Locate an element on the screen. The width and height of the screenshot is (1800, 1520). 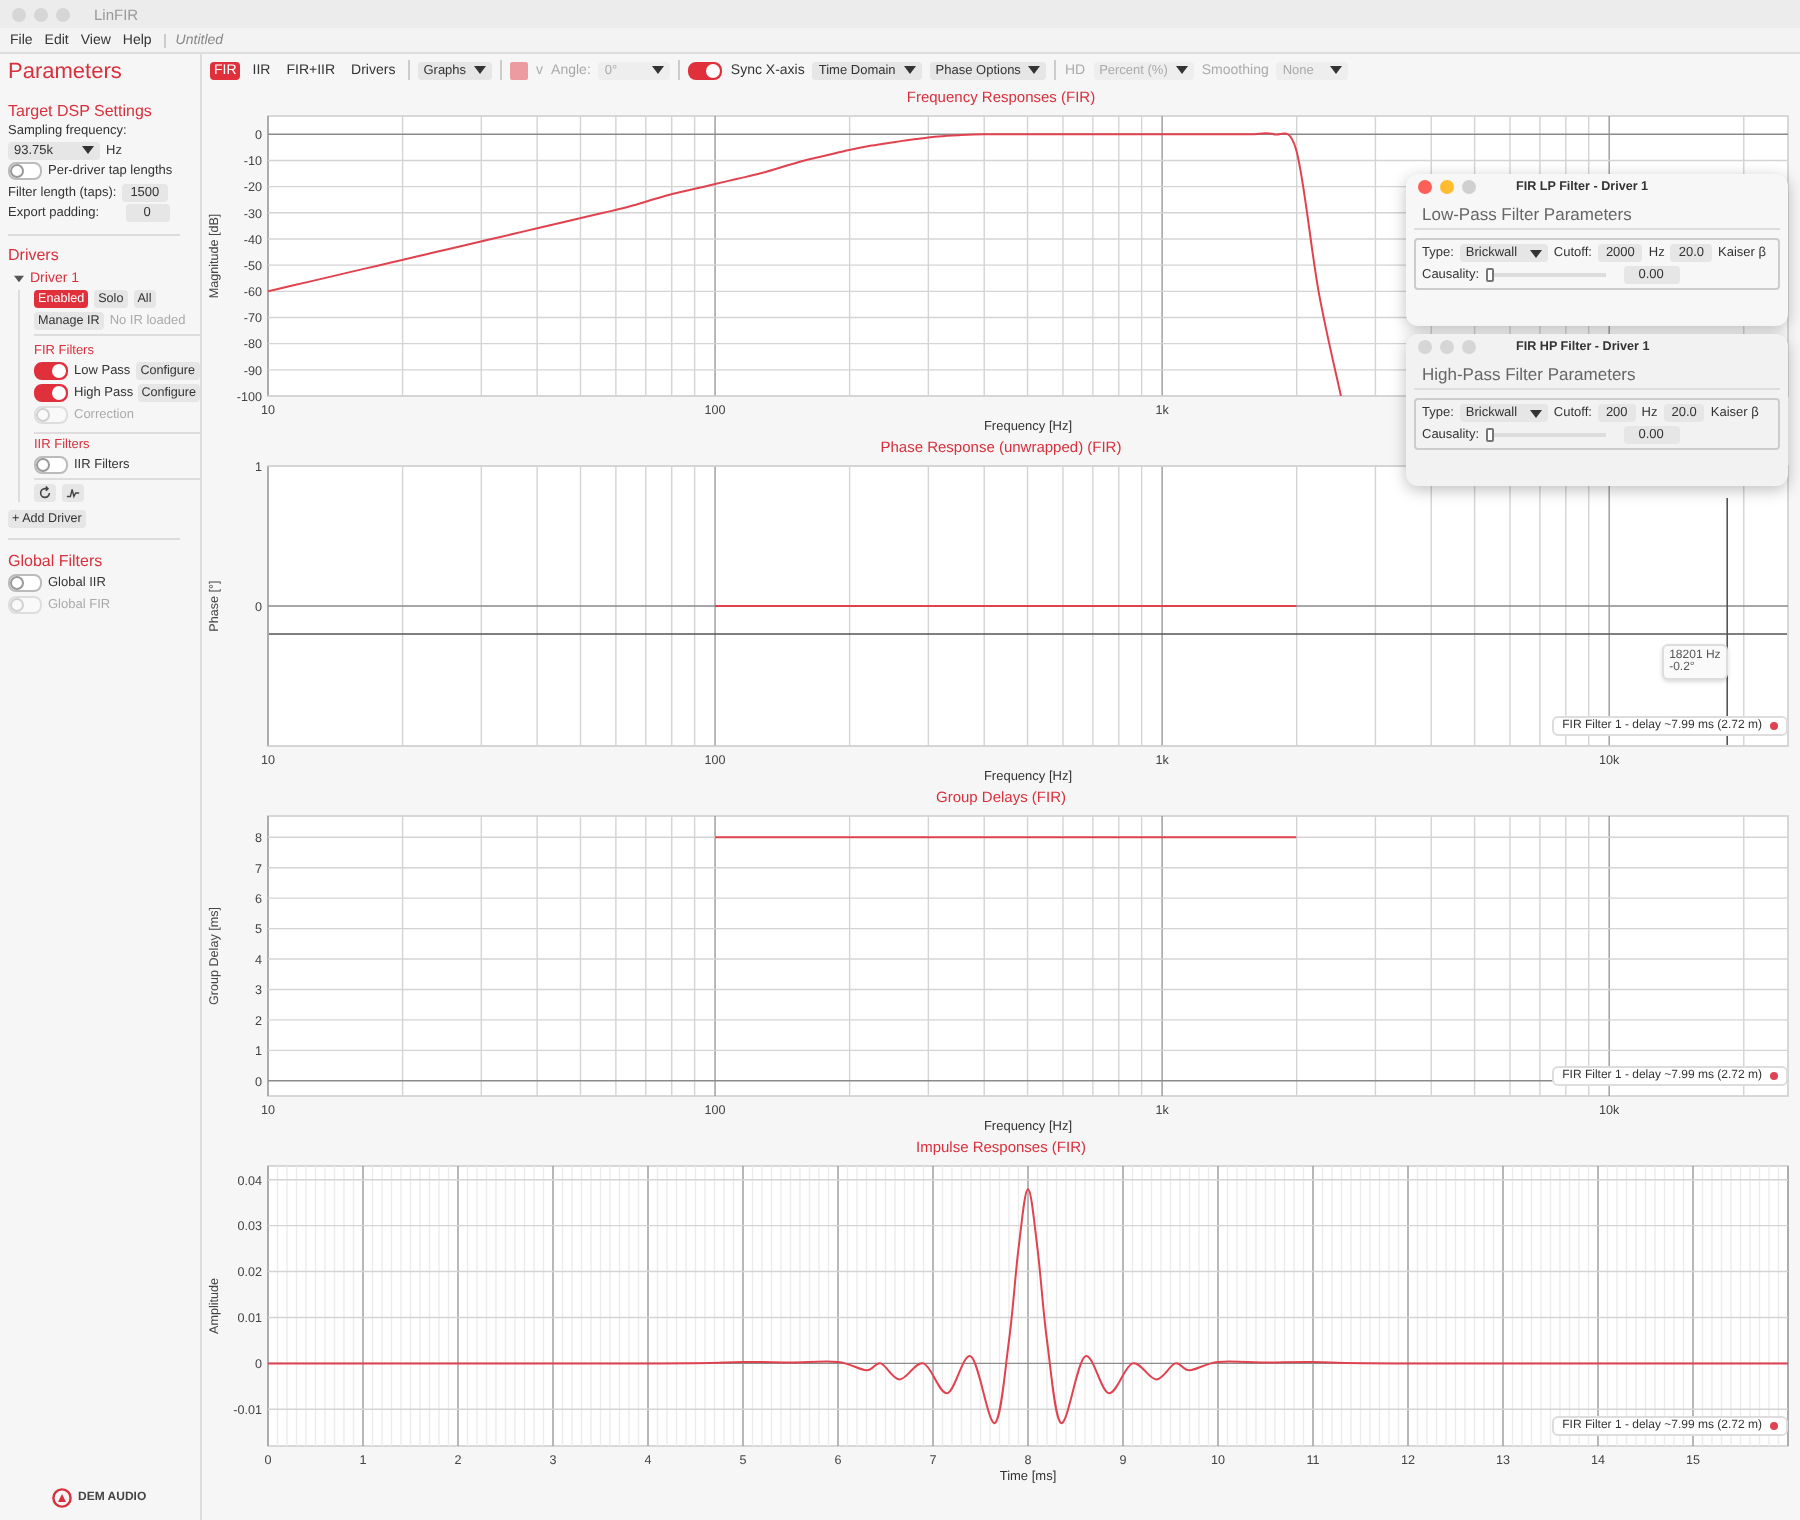
tools-button is located at coordinates (73, 493).